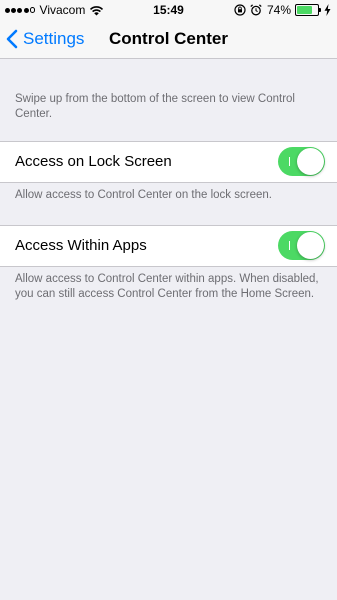  I want to click on setting-label: Access Within Apps, so click(81, 245).